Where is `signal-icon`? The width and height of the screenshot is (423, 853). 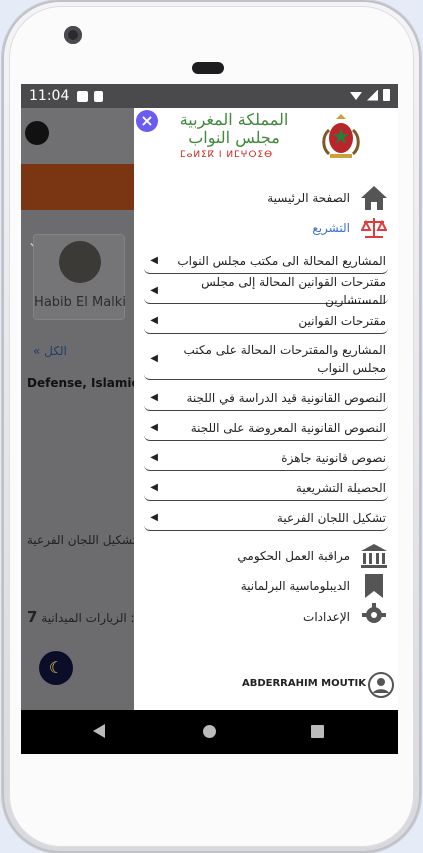 signal-icon is located at coordinates (372, 95).